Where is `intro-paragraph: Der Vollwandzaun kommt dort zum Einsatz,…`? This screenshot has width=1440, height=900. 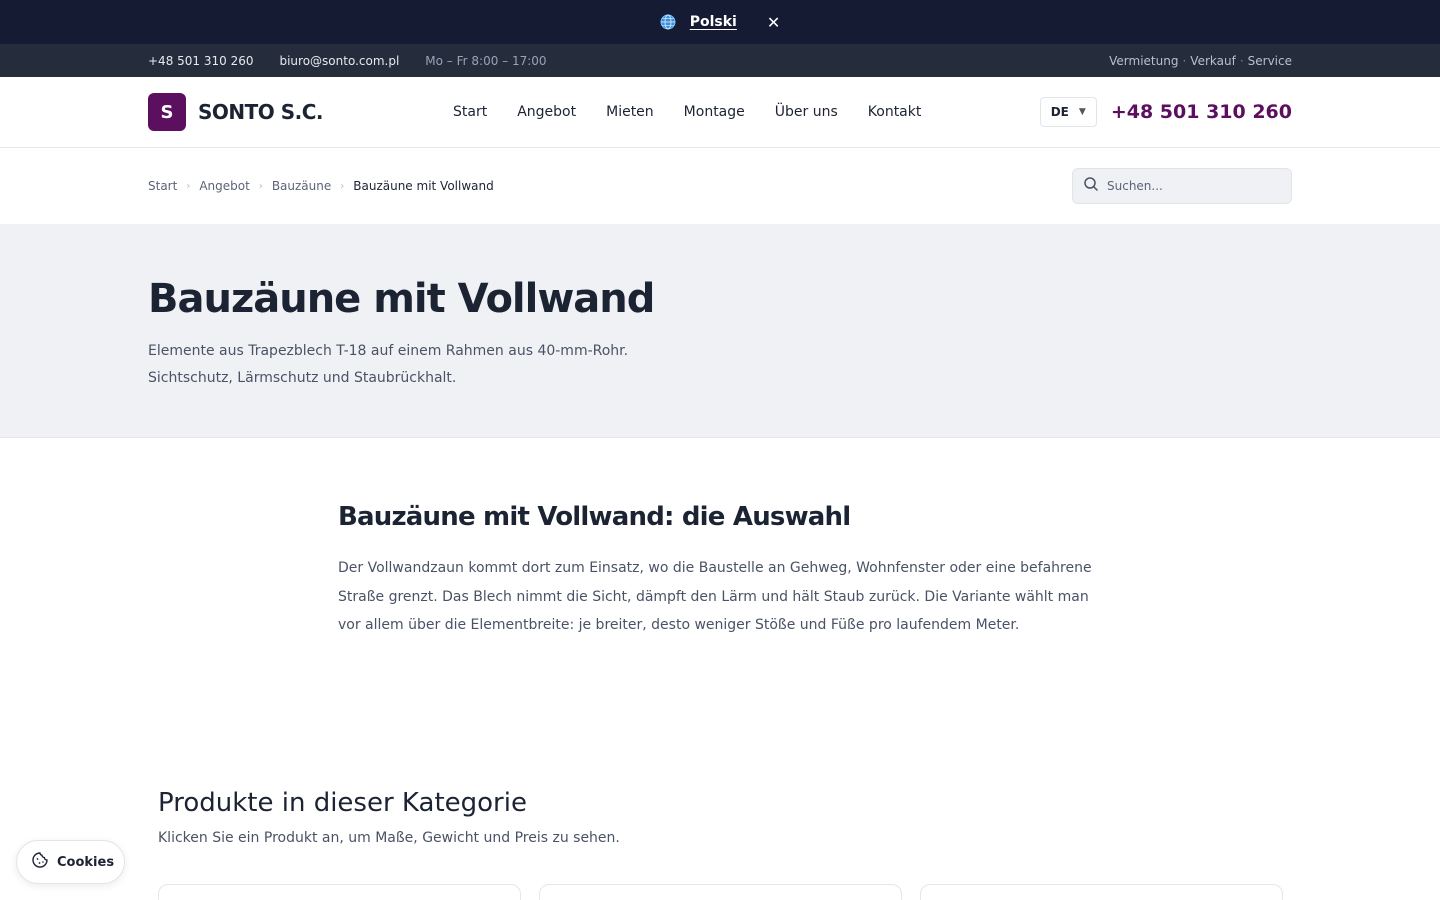
intro-paragraph: Der Vollwandzaun kommt dort zum Einsatz,… is located at coordinates (724, 597).